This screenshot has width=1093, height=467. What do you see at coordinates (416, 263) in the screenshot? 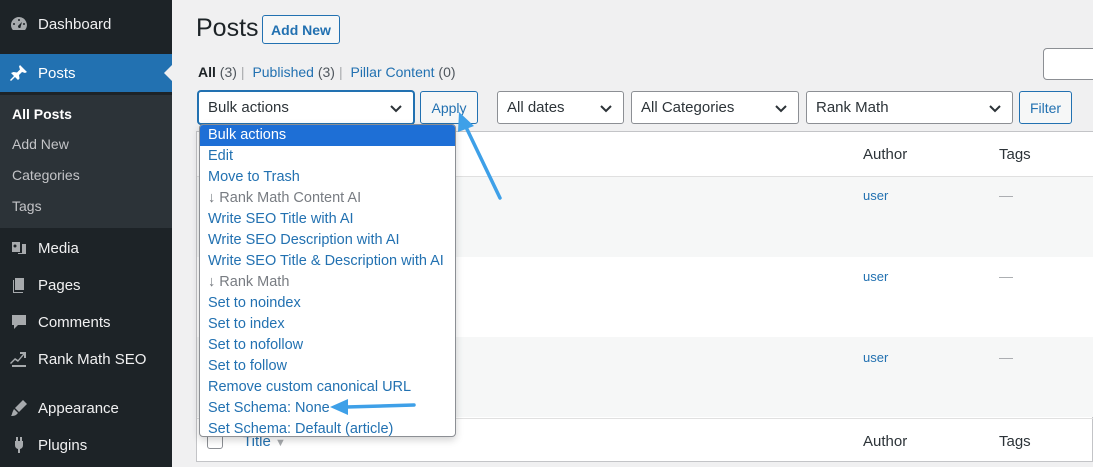
I see `annotation-arrows` at bounding box center [416, 263].